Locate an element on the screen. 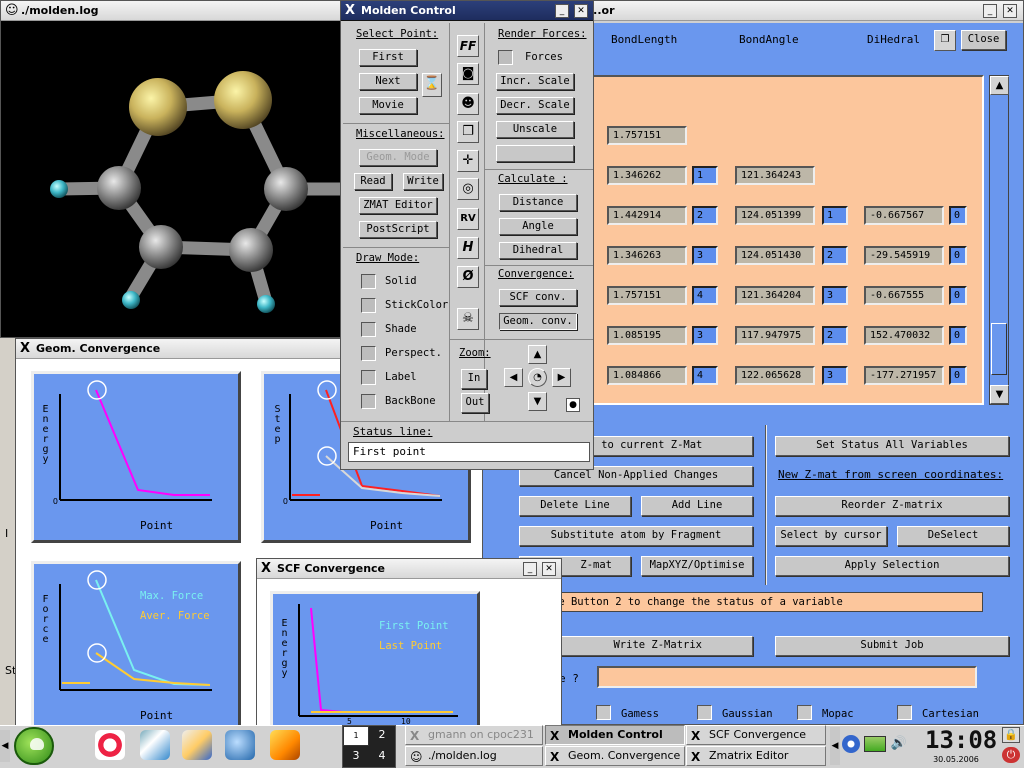  info-tray-icon is located at coordinates (851, 744).